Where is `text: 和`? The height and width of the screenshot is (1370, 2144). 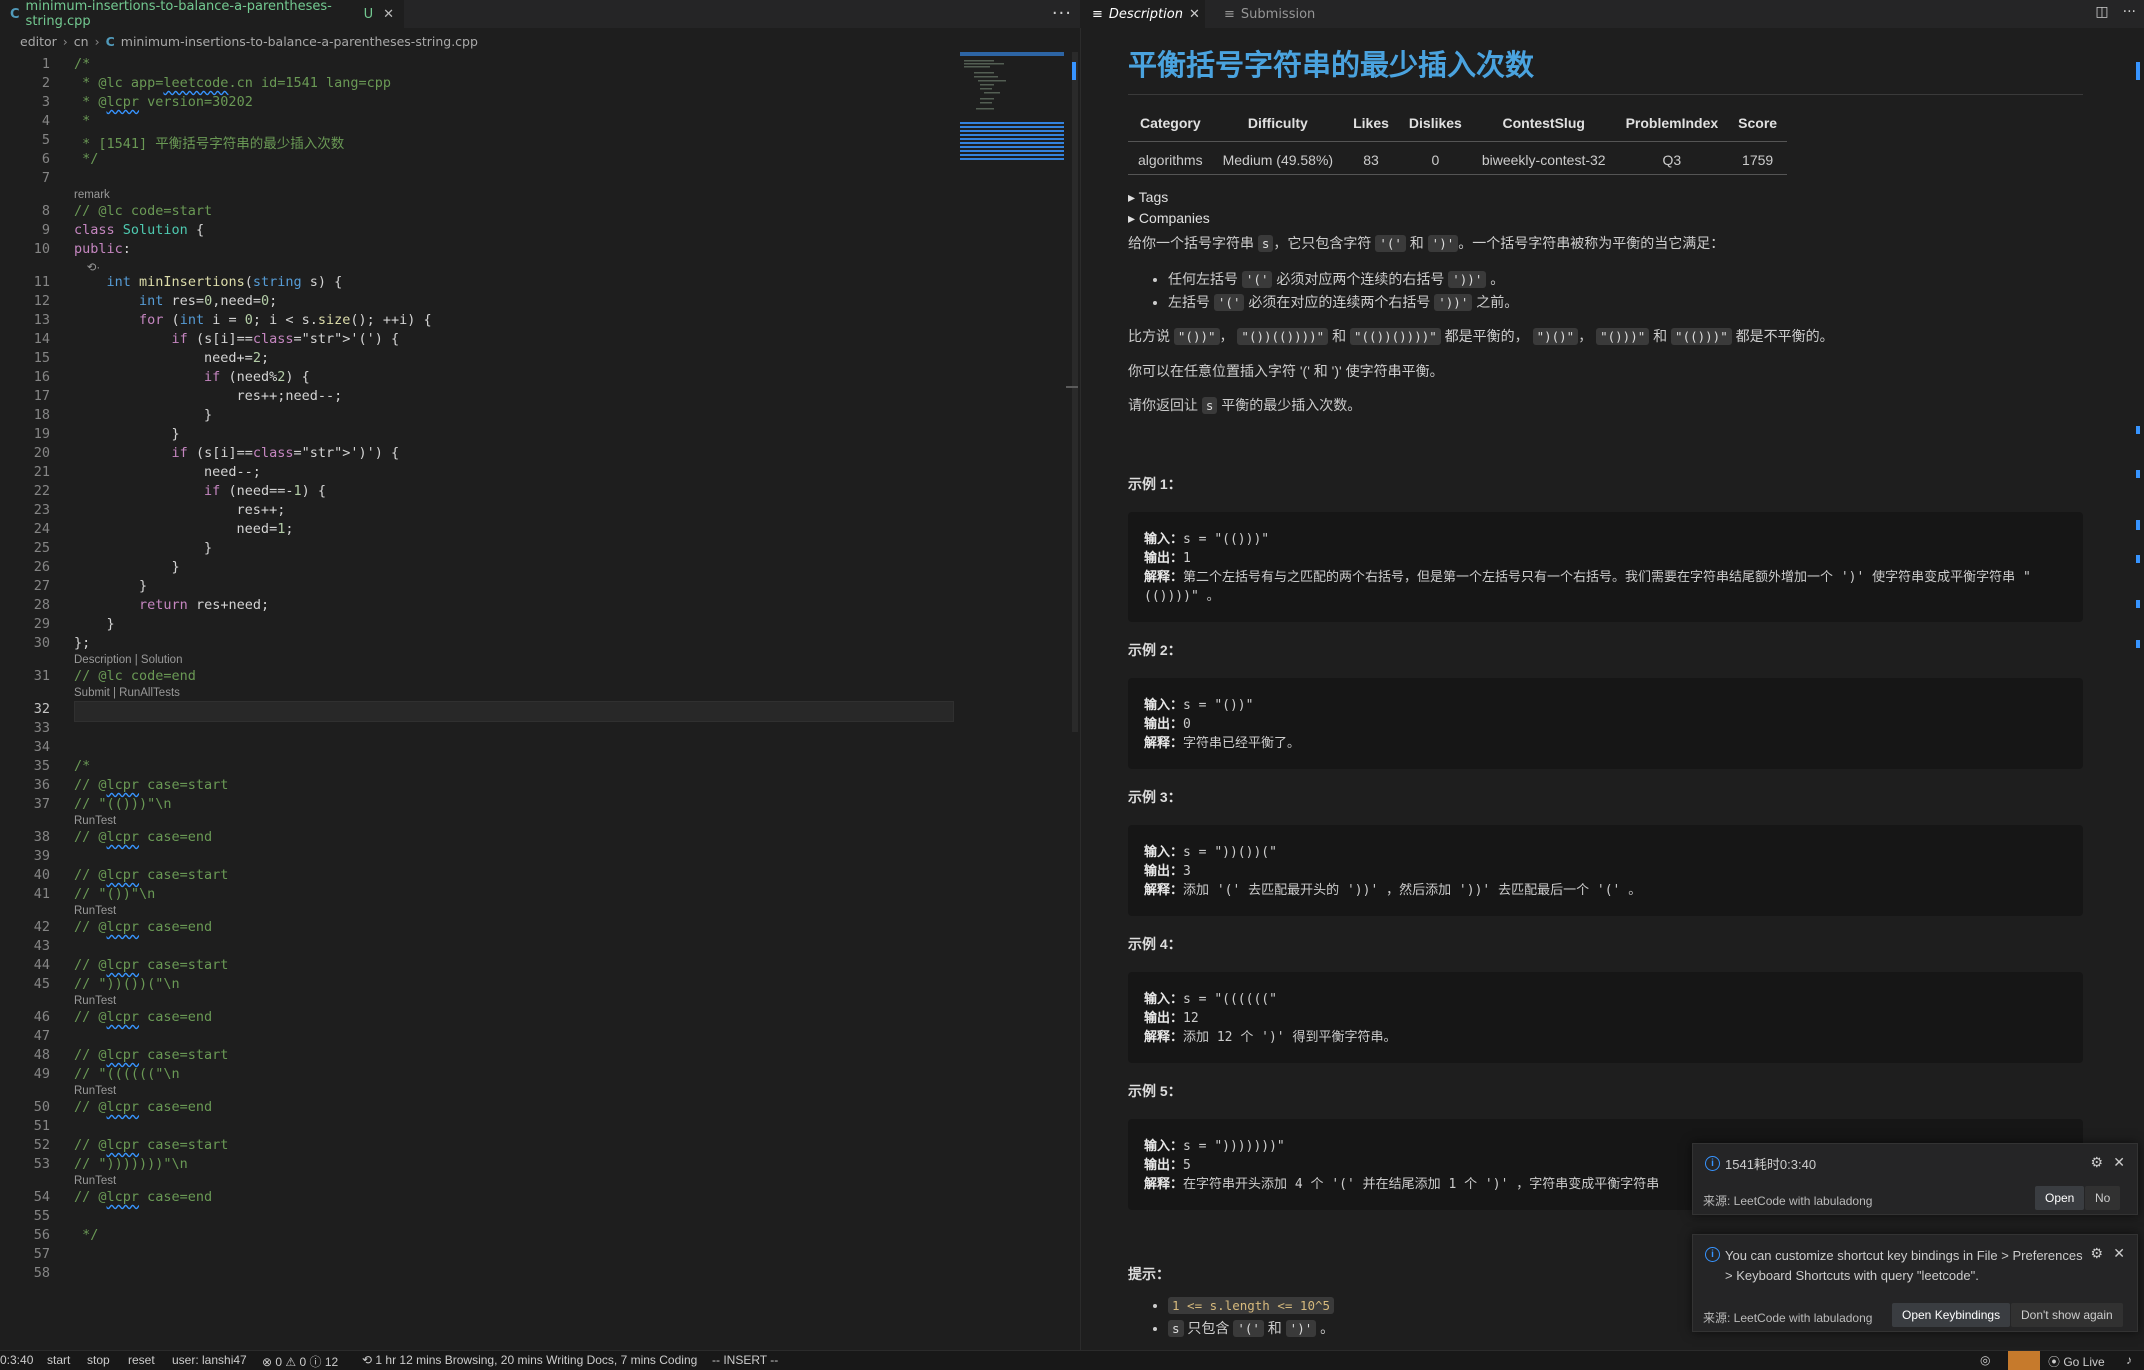 text: 和 is located at coordinates (1274, 1328).